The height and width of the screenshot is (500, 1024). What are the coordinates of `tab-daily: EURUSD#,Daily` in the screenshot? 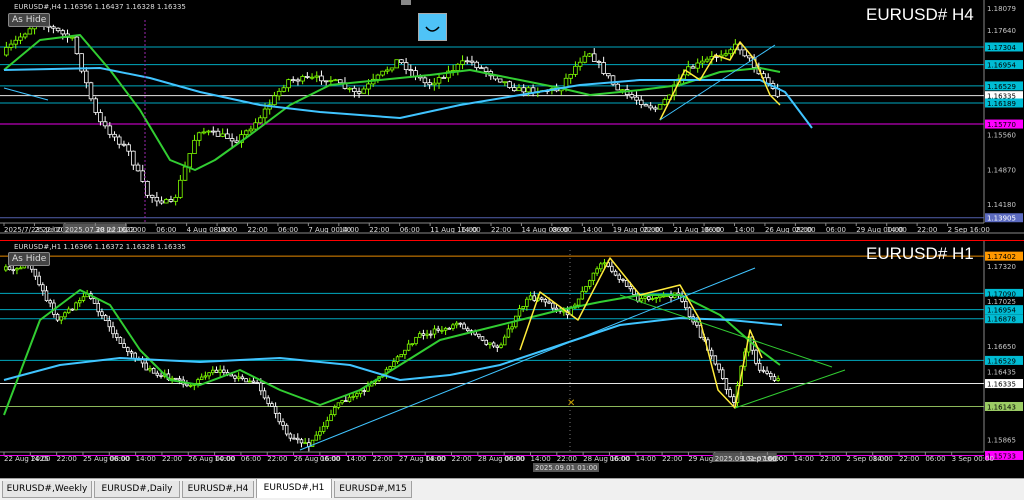 It's located at (137, 489).